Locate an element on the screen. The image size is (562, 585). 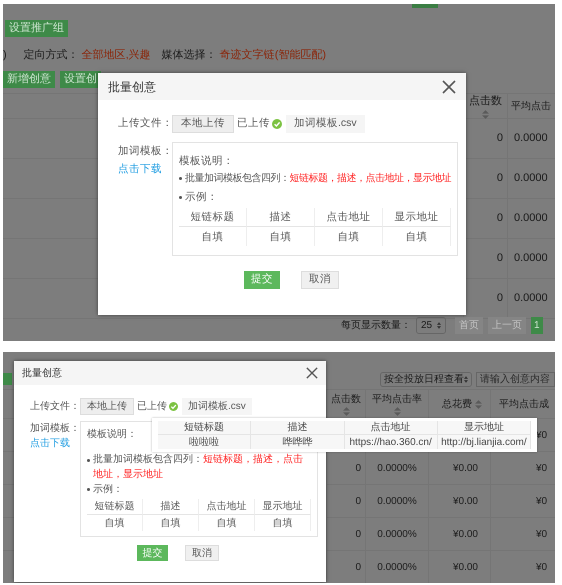
table-cell: 哗哗哗 is located at coordinates (297, 442).